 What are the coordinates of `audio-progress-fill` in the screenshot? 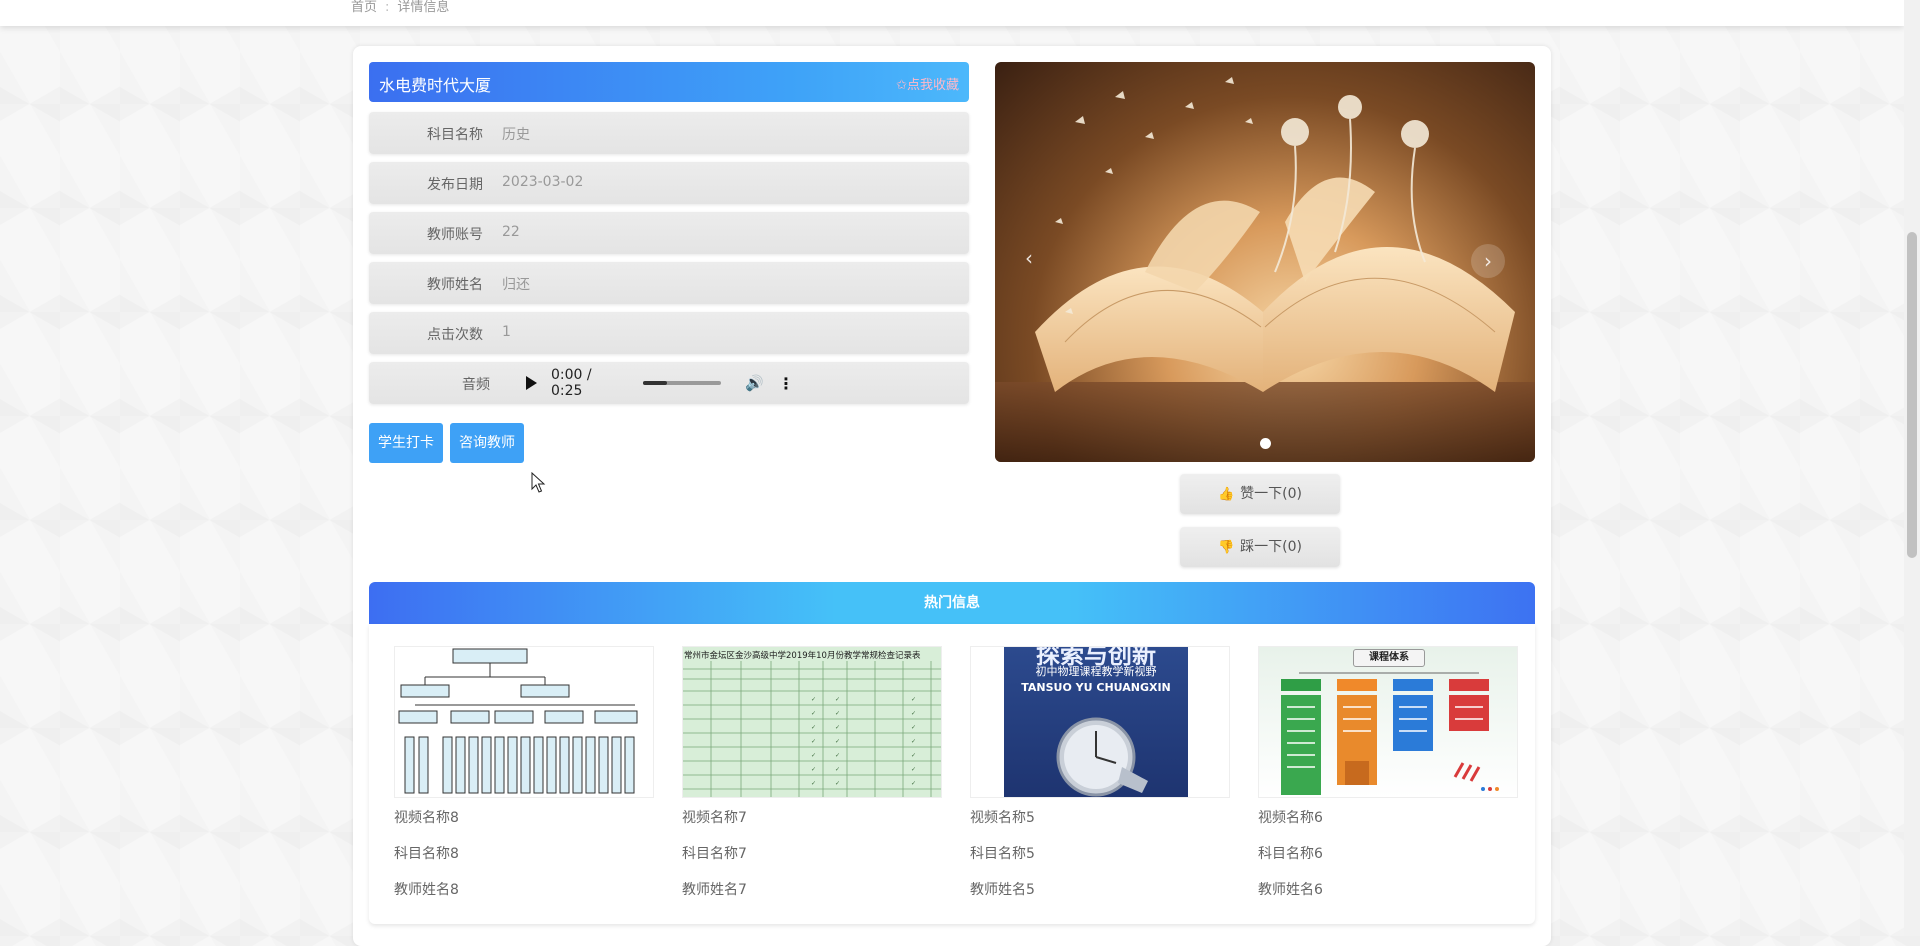 It's located at (655, 383).